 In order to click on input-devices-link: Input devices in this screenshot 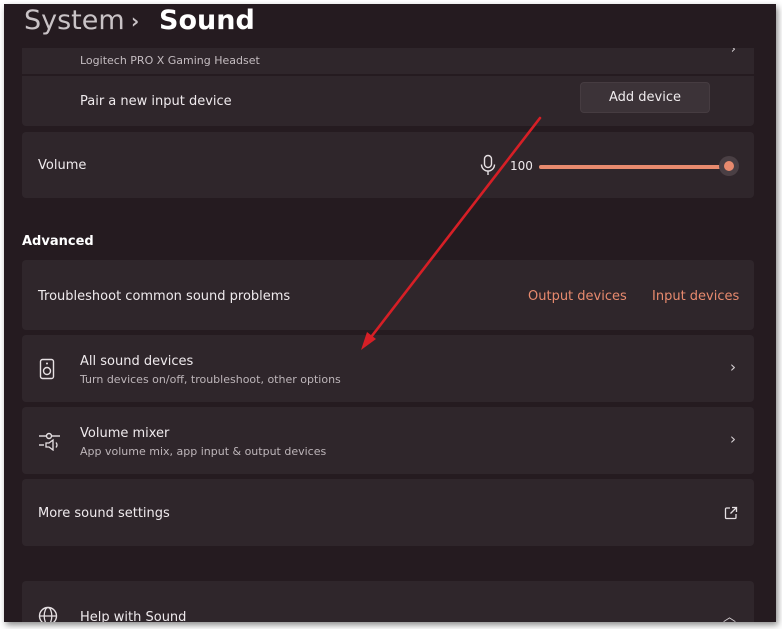, I will do `click(695, 296)`.